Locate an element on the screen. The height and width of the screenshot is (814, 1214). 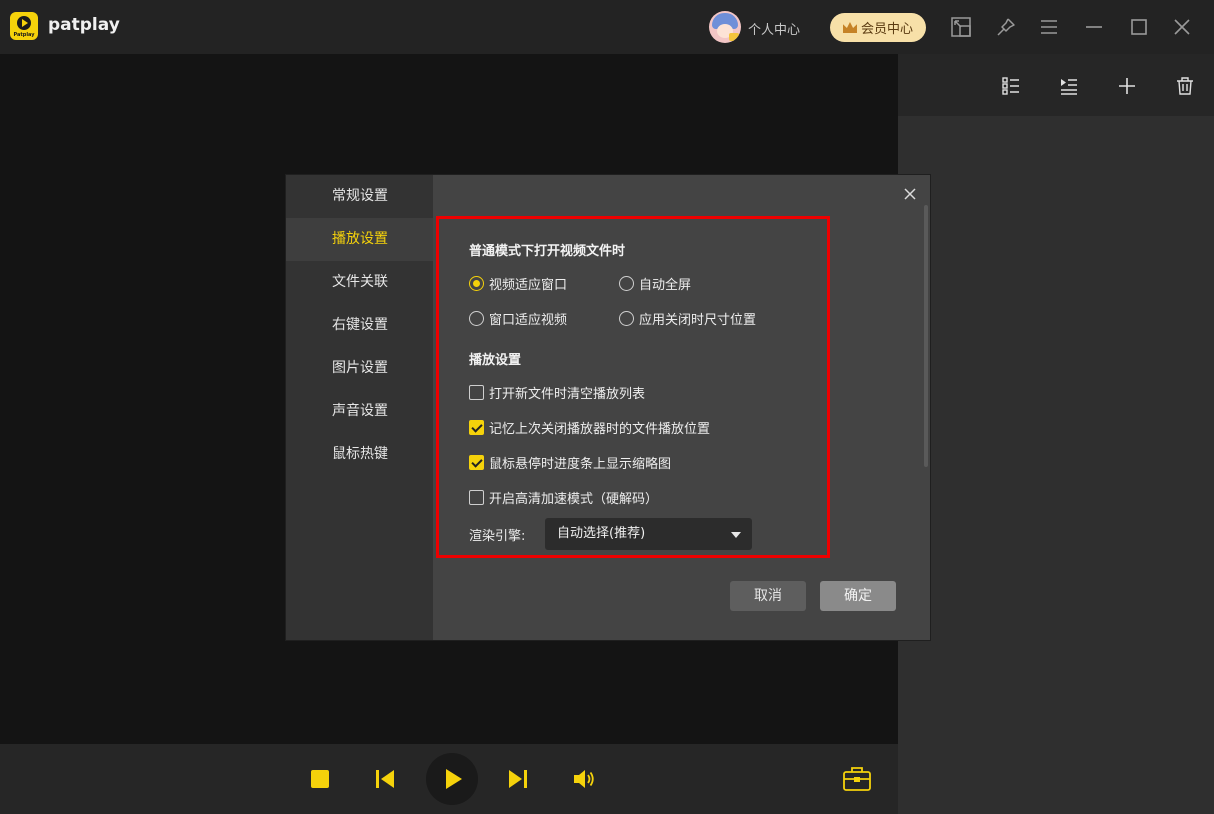
ok-button: 确定 is located at coordinates (858, 596).